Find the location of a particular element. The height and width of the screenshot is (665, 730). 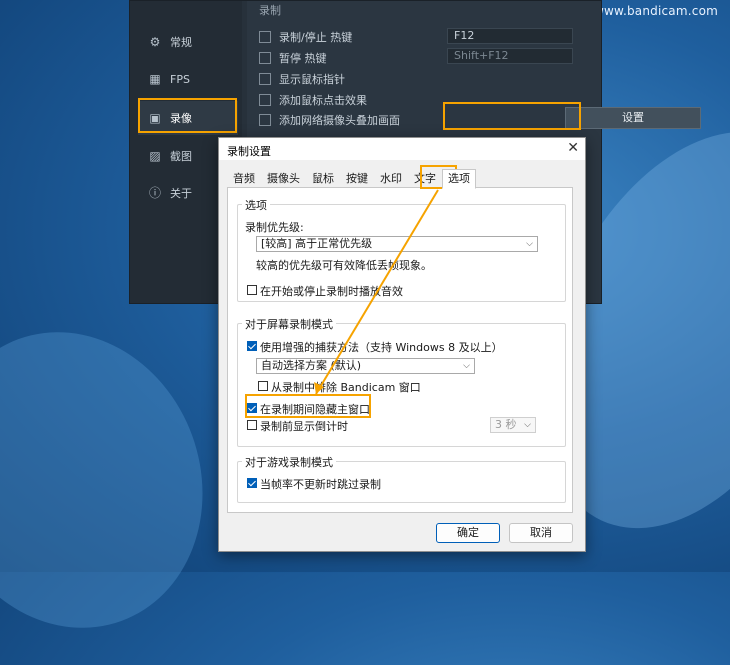

section-title-text: 录制 is located at coordinates (270, 10).